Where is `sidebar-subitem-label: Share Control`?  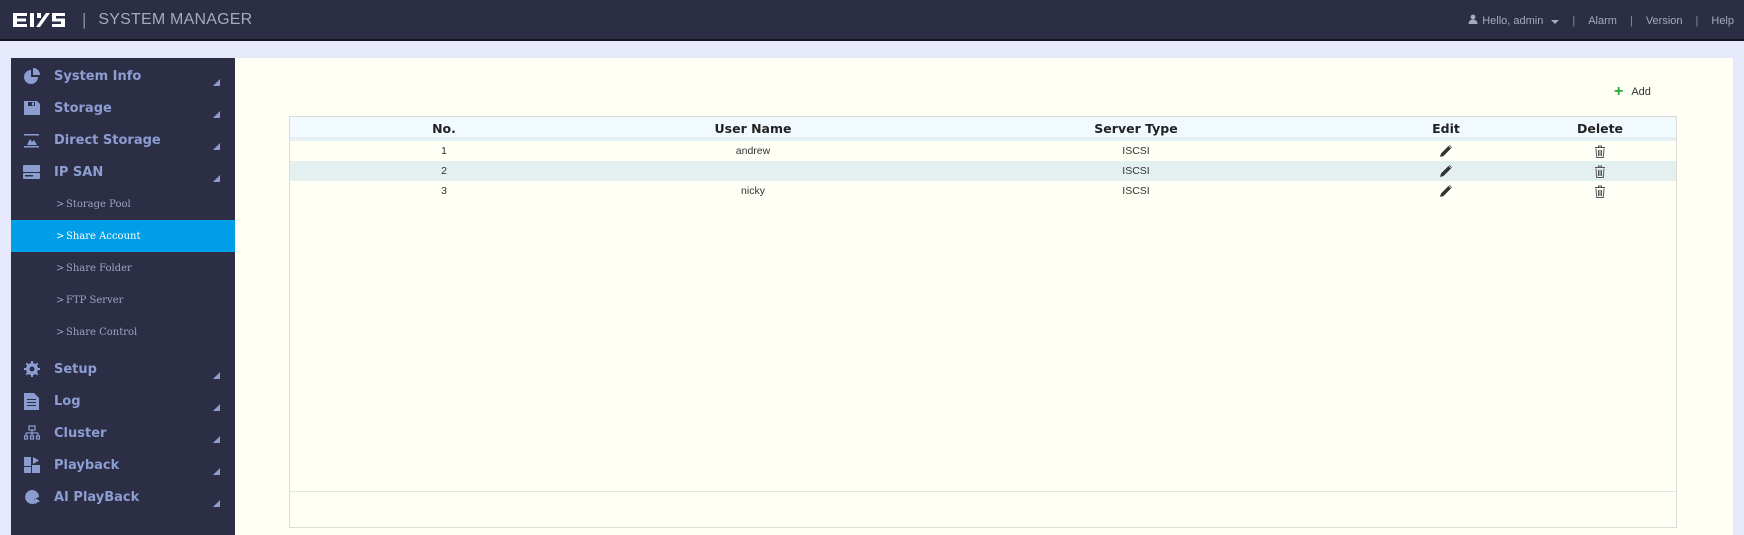
sidebar-subitem-label: Share Control is located at coordinates (102, 332).